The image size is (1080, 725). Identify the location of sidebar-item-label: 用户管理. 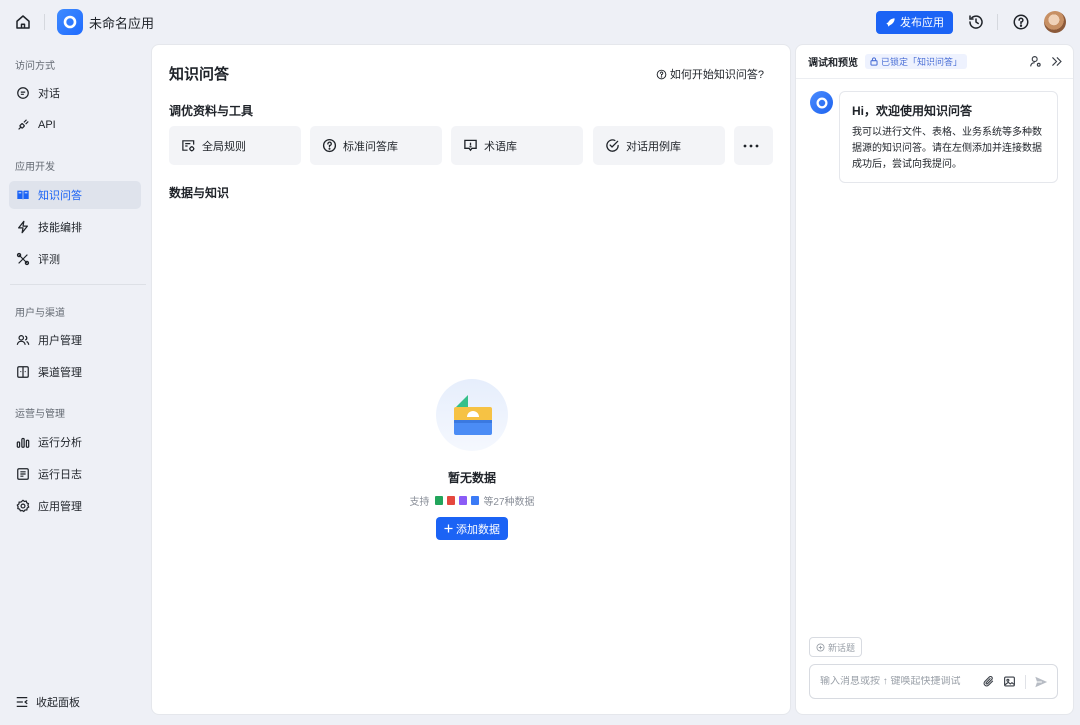
(60, 341).